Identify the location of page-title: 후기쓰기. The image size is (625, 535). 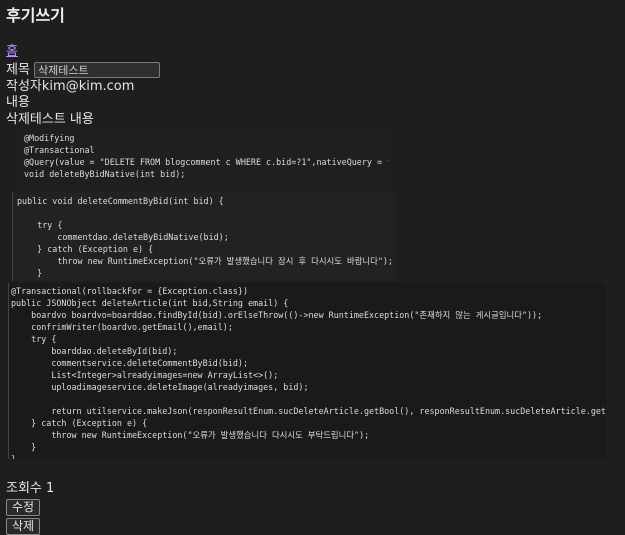
(35, 15).